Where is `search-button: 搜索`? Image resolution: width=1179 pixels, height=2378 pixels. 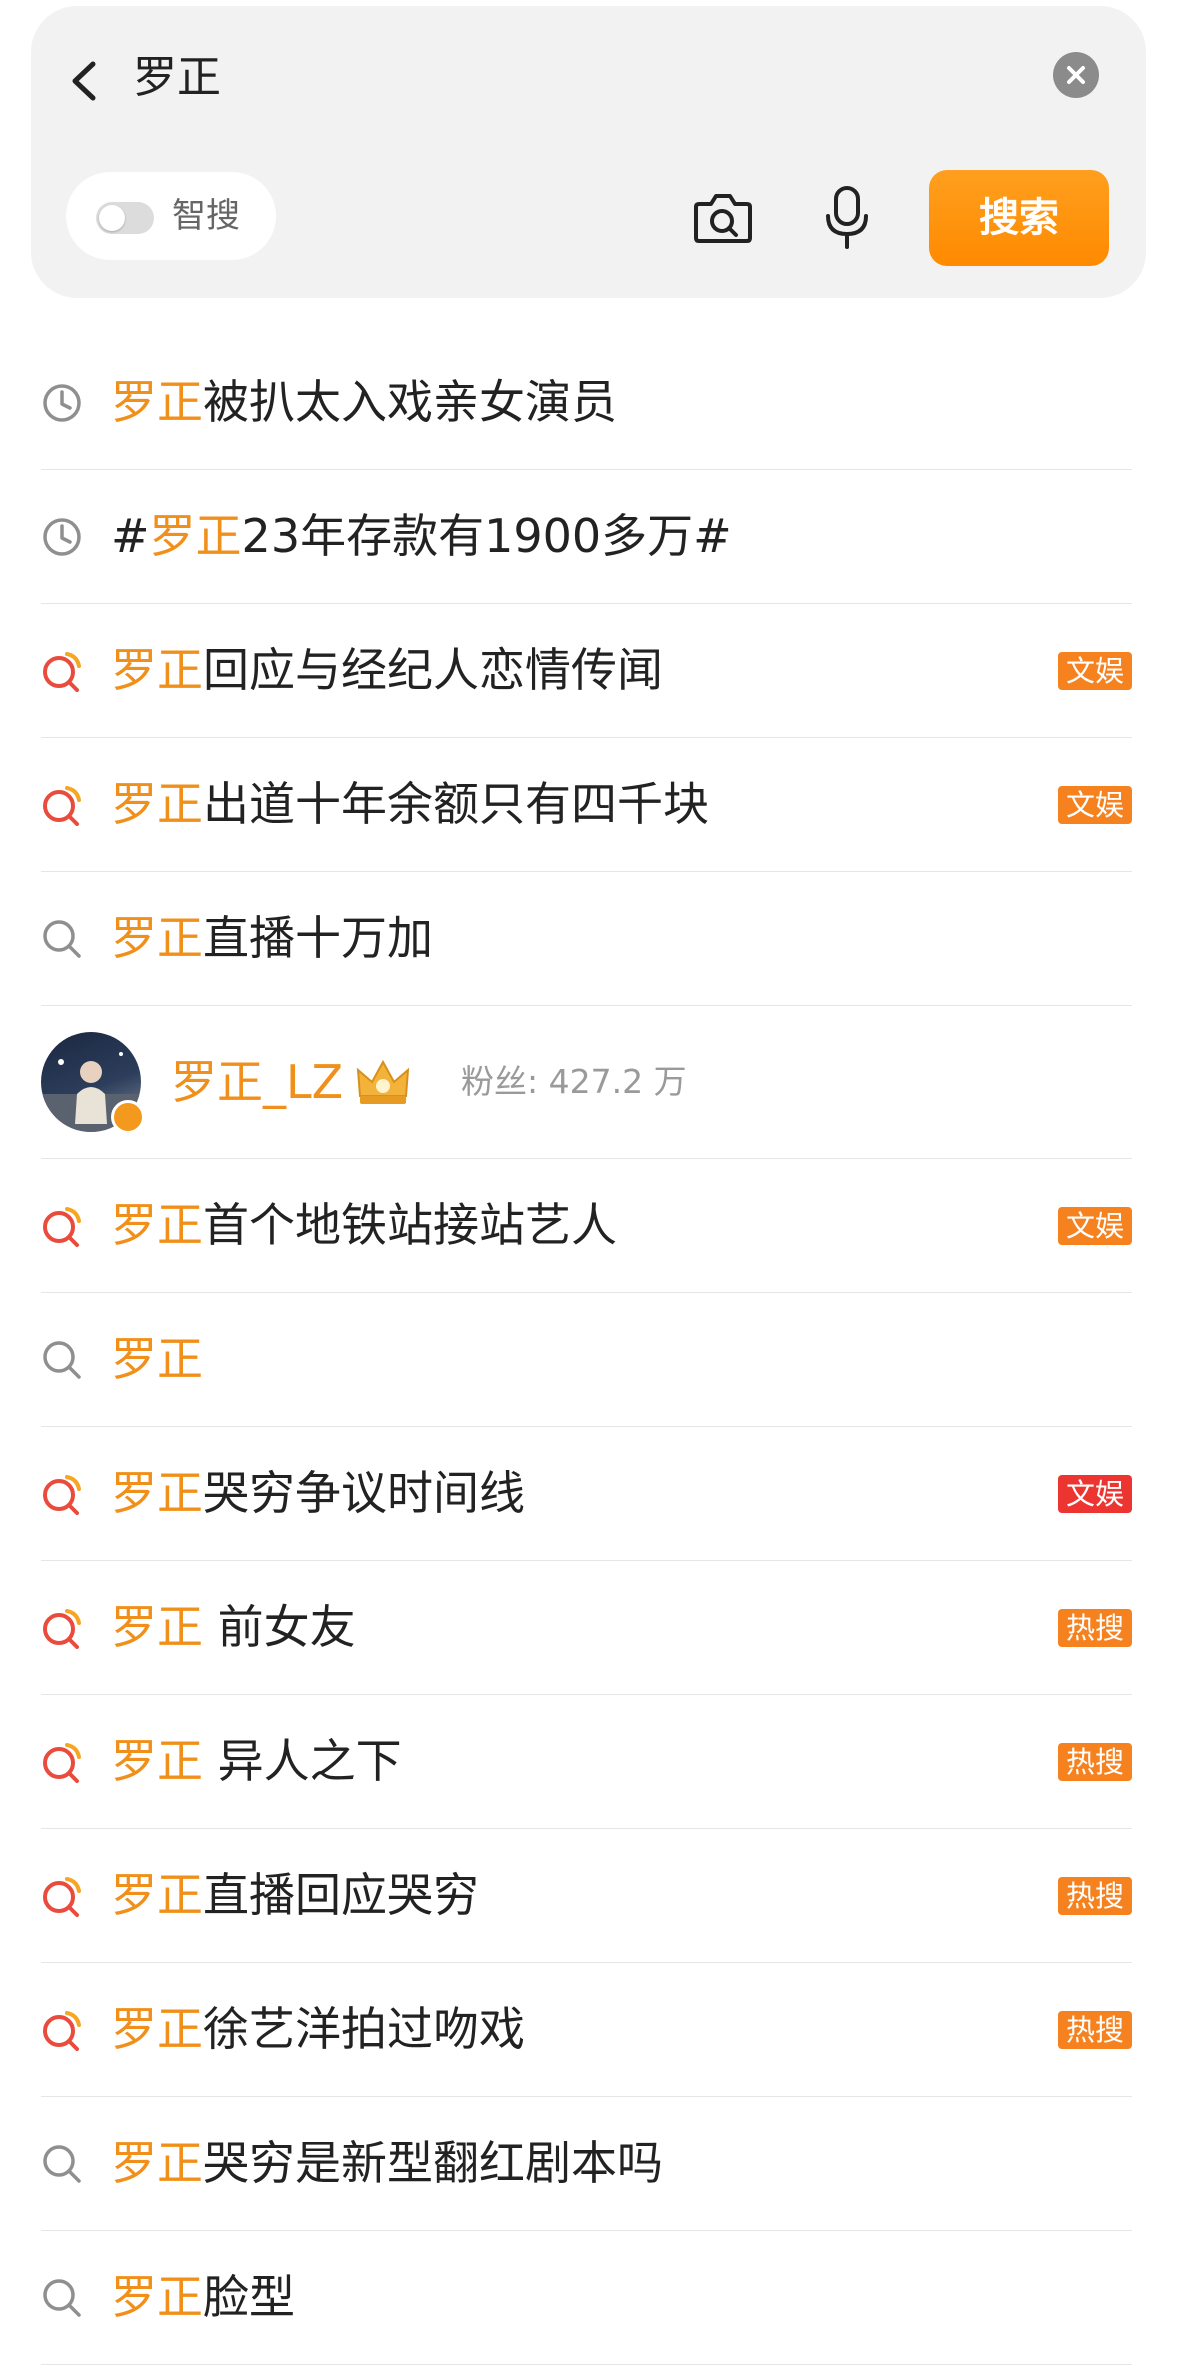 search-button: 搜索 is located at coordinates (1019, 218).